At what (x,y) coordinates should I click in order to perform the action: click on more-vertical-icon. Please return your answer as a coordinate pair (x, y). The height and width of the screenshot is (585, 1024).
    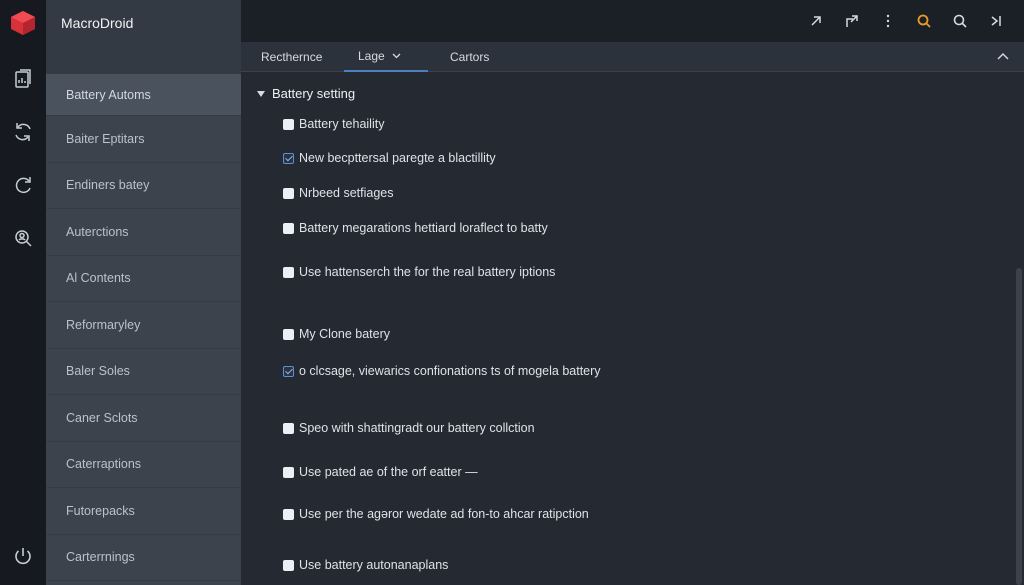
    Looking at the image, I should click on (888, 21).